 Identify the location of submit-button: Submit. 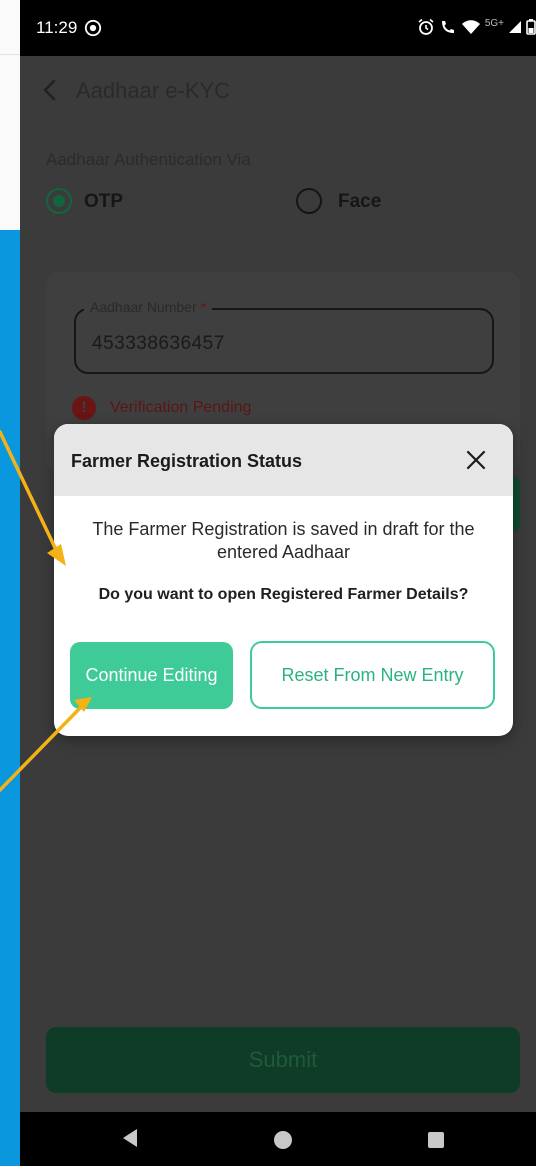
(283, 1060).